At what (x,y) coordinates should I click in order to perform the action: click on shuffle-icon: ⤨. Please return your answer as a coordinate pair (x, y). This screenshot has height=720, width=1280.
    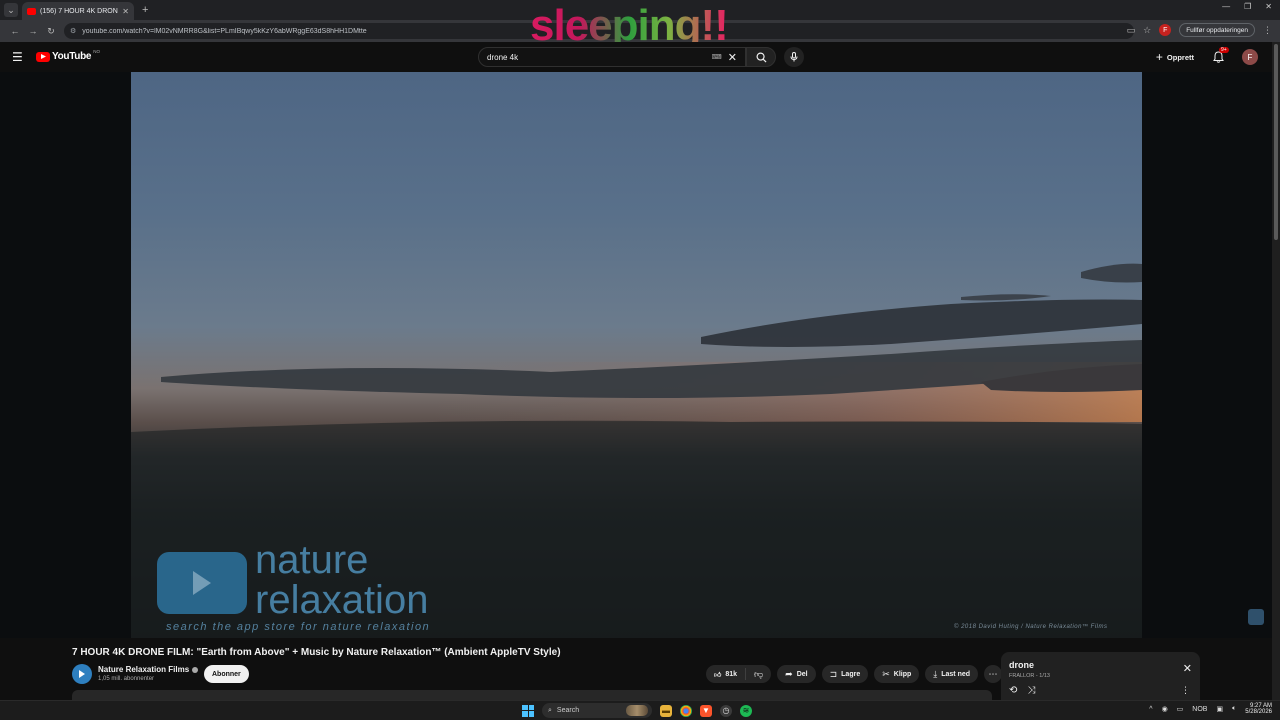
    Looking at the image, I should click on (1031, 690).